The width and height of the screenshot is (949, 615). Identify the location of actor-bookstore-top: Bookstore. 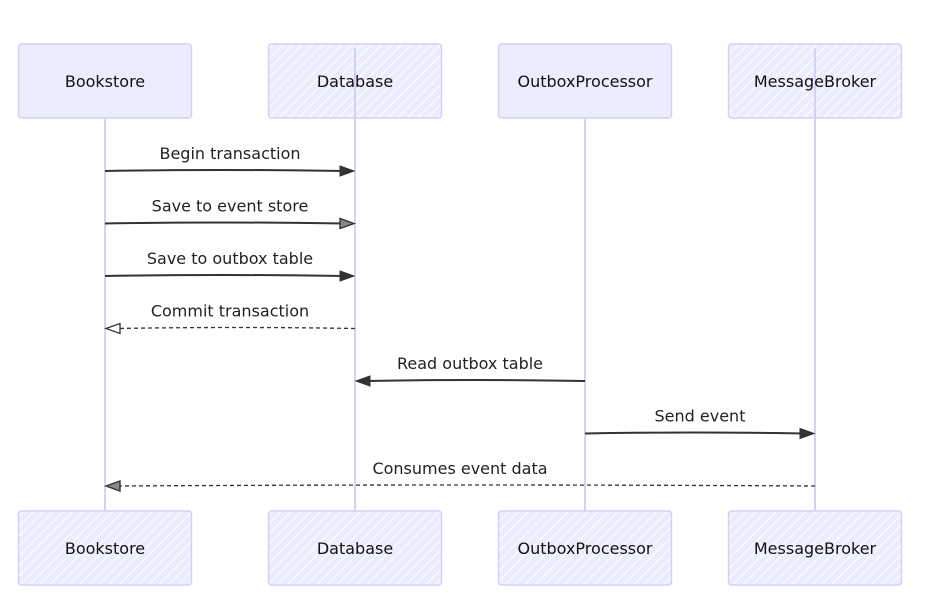
(105, 81).